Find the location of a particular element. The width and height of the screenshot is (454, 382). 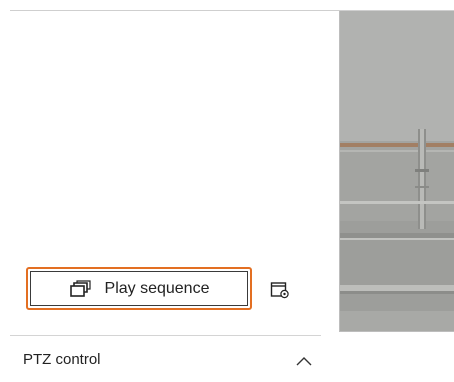

play-sequence-button-inner: Play sequence is located at coordinates (139, 288).